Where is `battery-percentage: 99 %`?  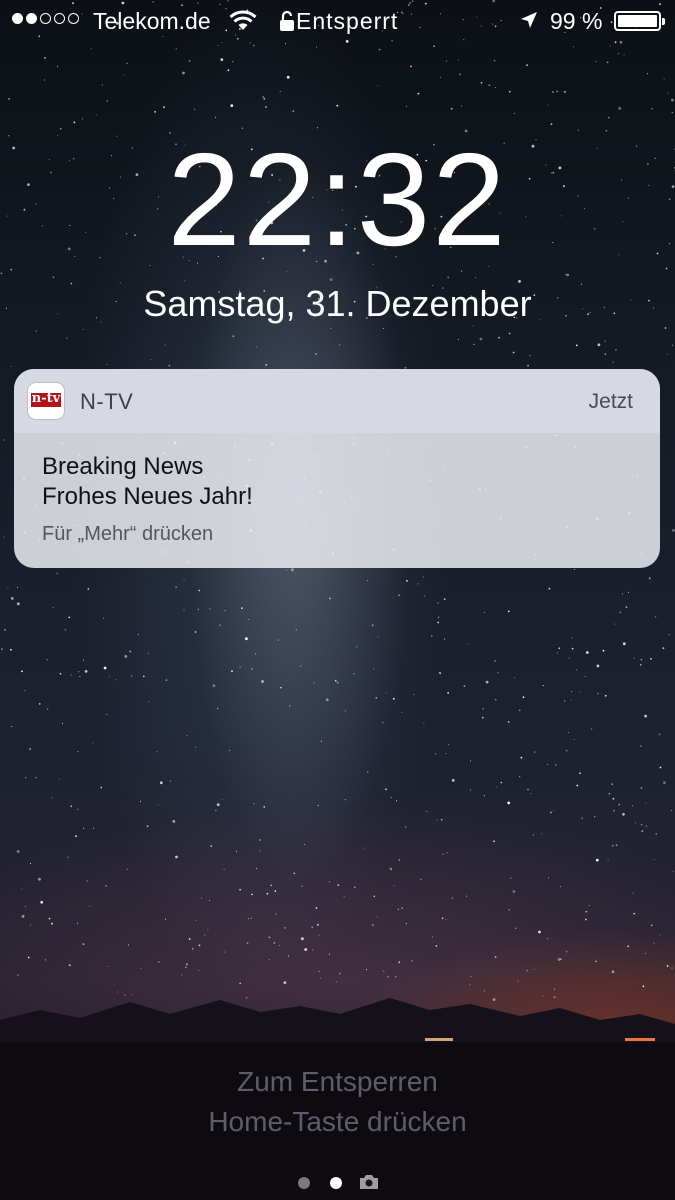 battery-percentage: 99 % is located at coordinates (576, 21).